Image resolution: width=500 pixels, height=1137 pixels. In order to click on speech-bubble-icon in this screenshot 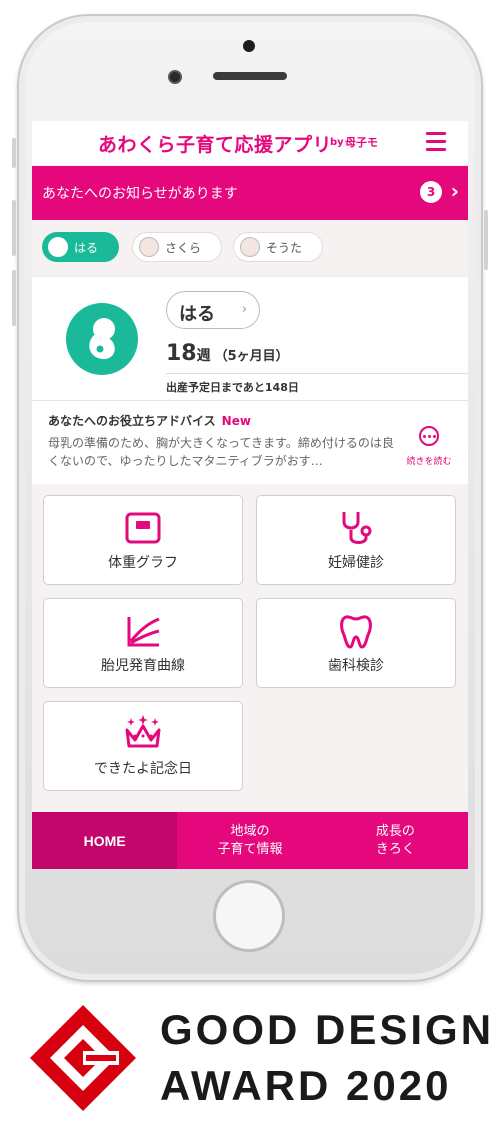, I will do `click(429, 436)`.